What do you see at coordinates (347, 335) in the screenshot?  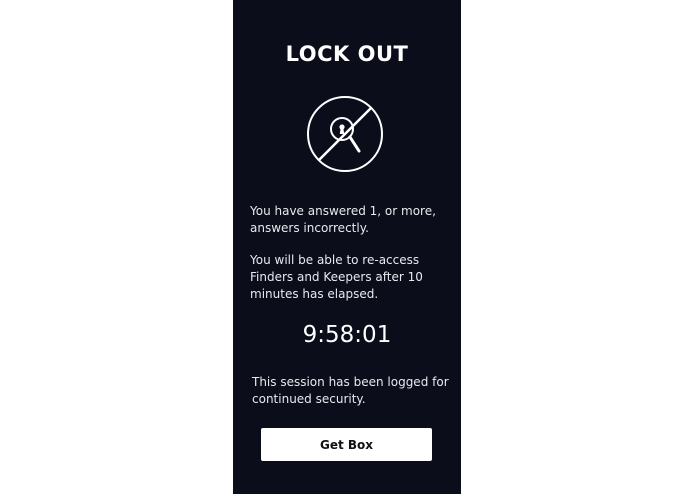 I see `countdown-timer: 9:58:01` at bounding box center [347, 335].